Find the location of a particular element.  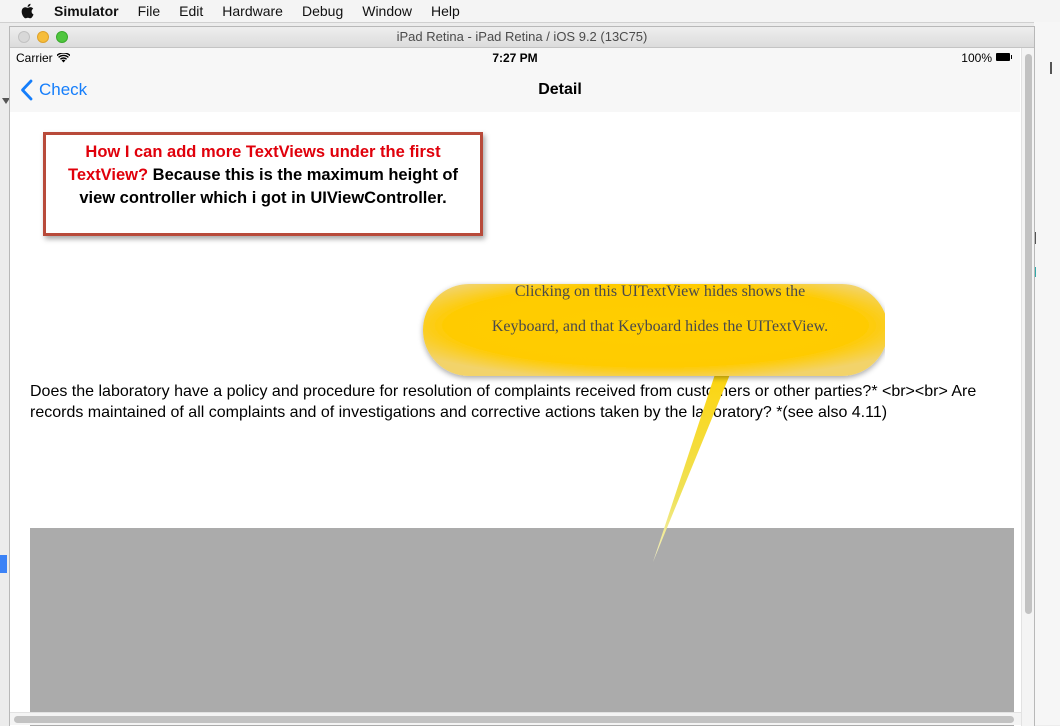

horizontal-scrollbar-thumb is located at coordinates (514, 719).